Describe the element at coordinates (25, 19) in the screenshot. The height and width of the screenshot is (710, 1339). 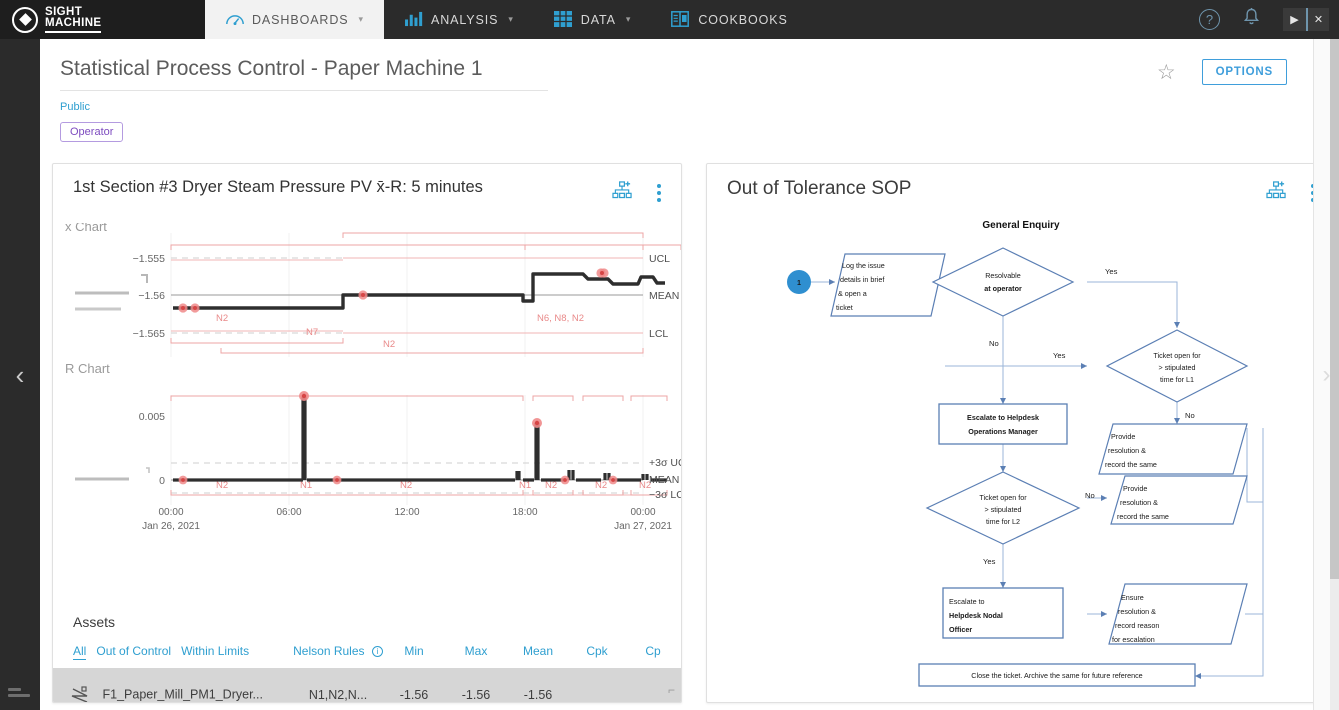
I see `sight-machine-logo-icon` at that location.